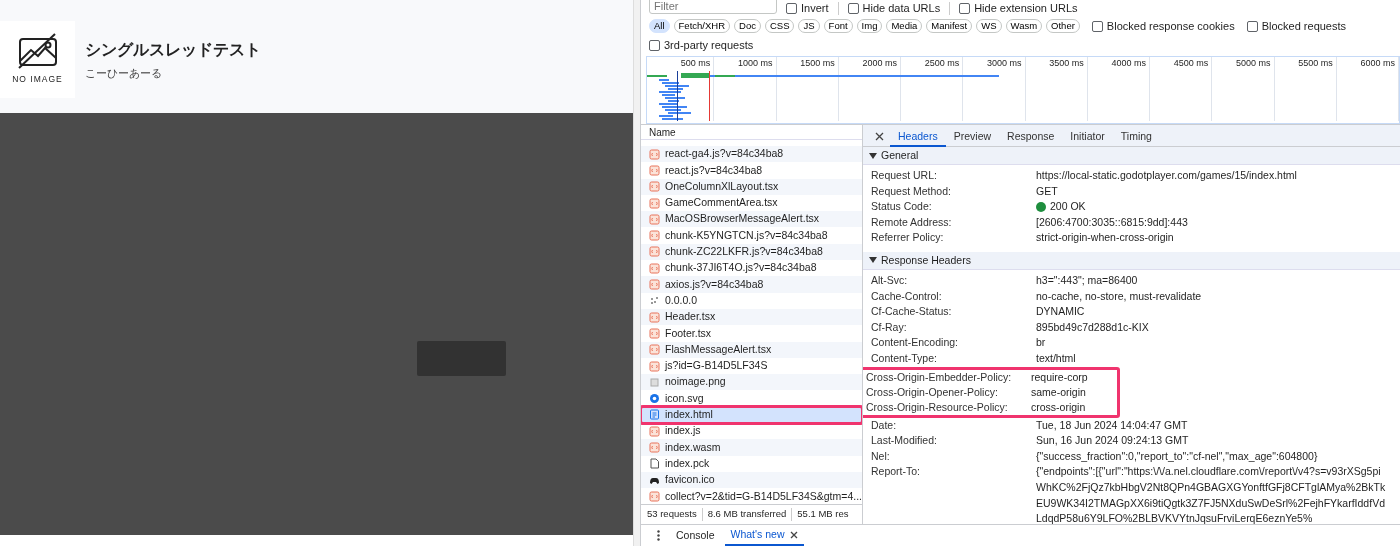 Image resolution: width=1400 pixels, height=546 pixels. Describe the element at coordinates (741, 268) in the screenshot. I see `request-name: chunk-37JI6T4O.js?v=84c34ba8` at that location.